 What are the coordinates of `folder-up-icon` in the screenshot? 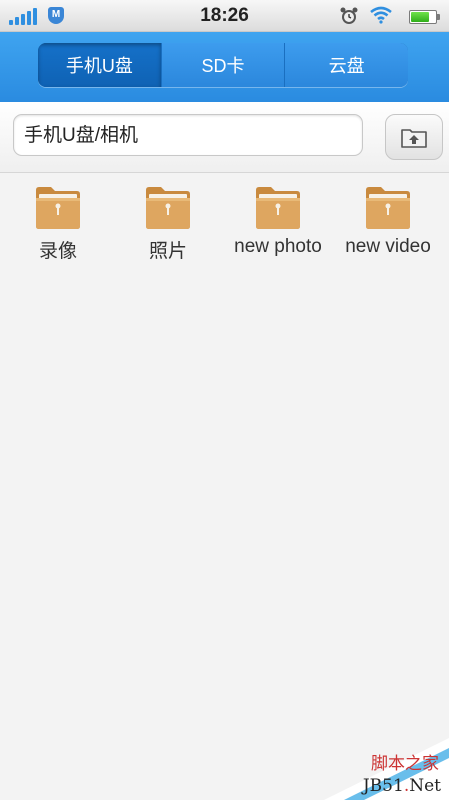 It's located at (414, 138).